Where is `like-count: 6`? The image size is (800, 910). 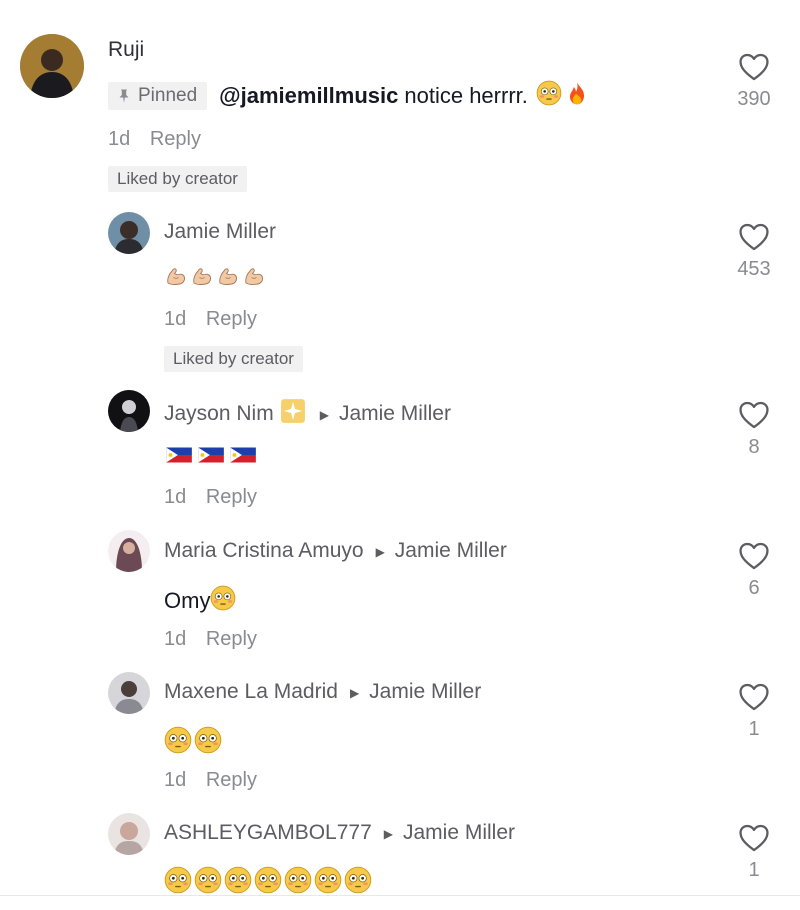
like-count: 6 is located at coordinates (754, 588).